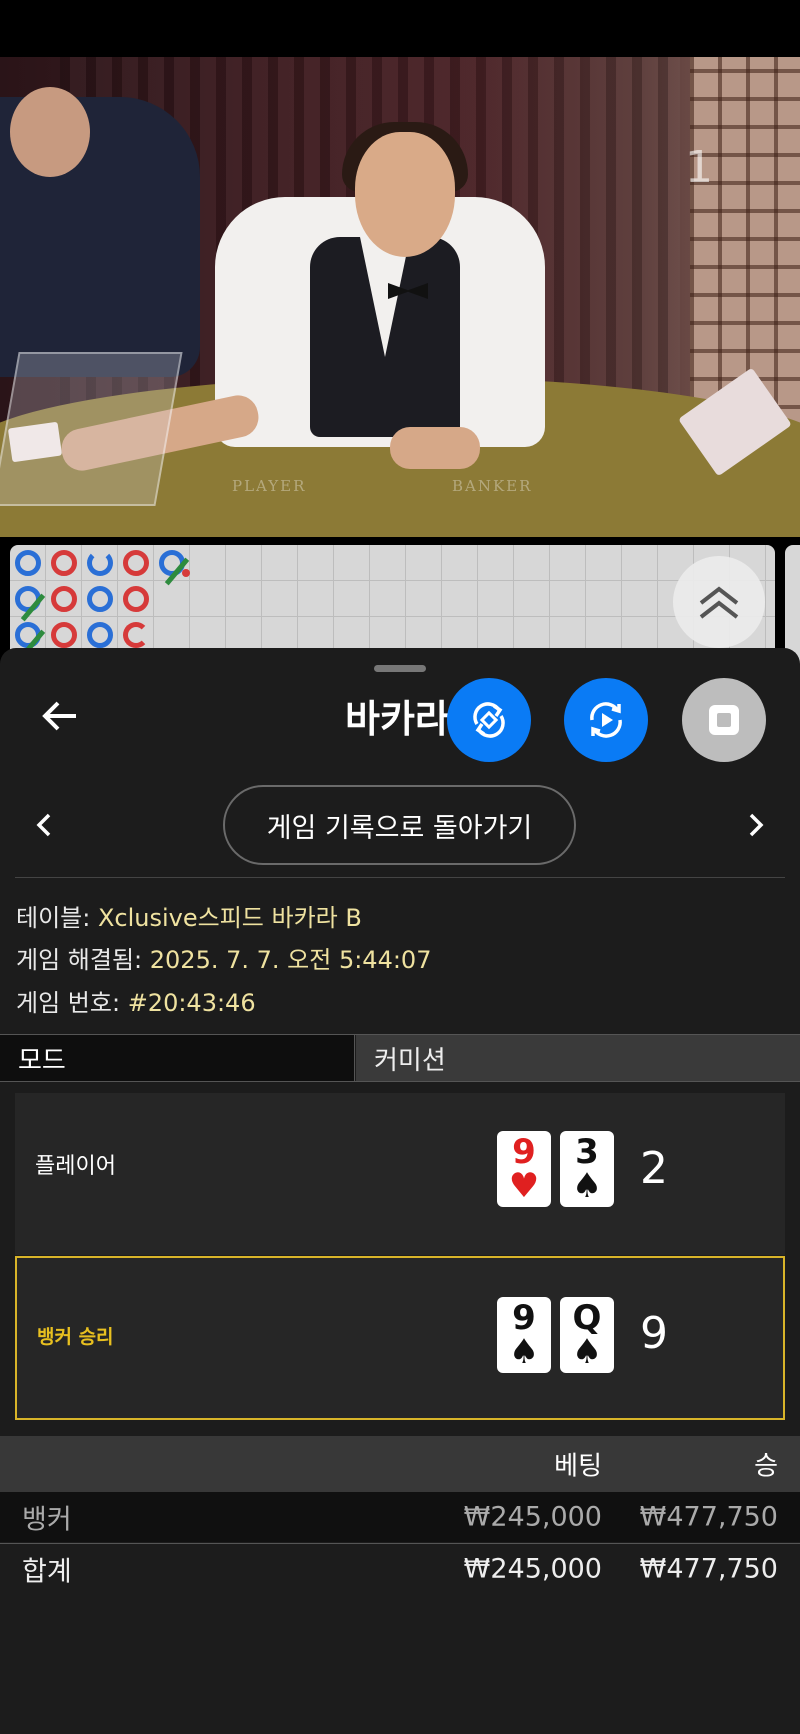  What do you see at coordinates (766, 1466) in the screenshot?
I see `win-column-header: 승` at bounding box center [766, 1466].